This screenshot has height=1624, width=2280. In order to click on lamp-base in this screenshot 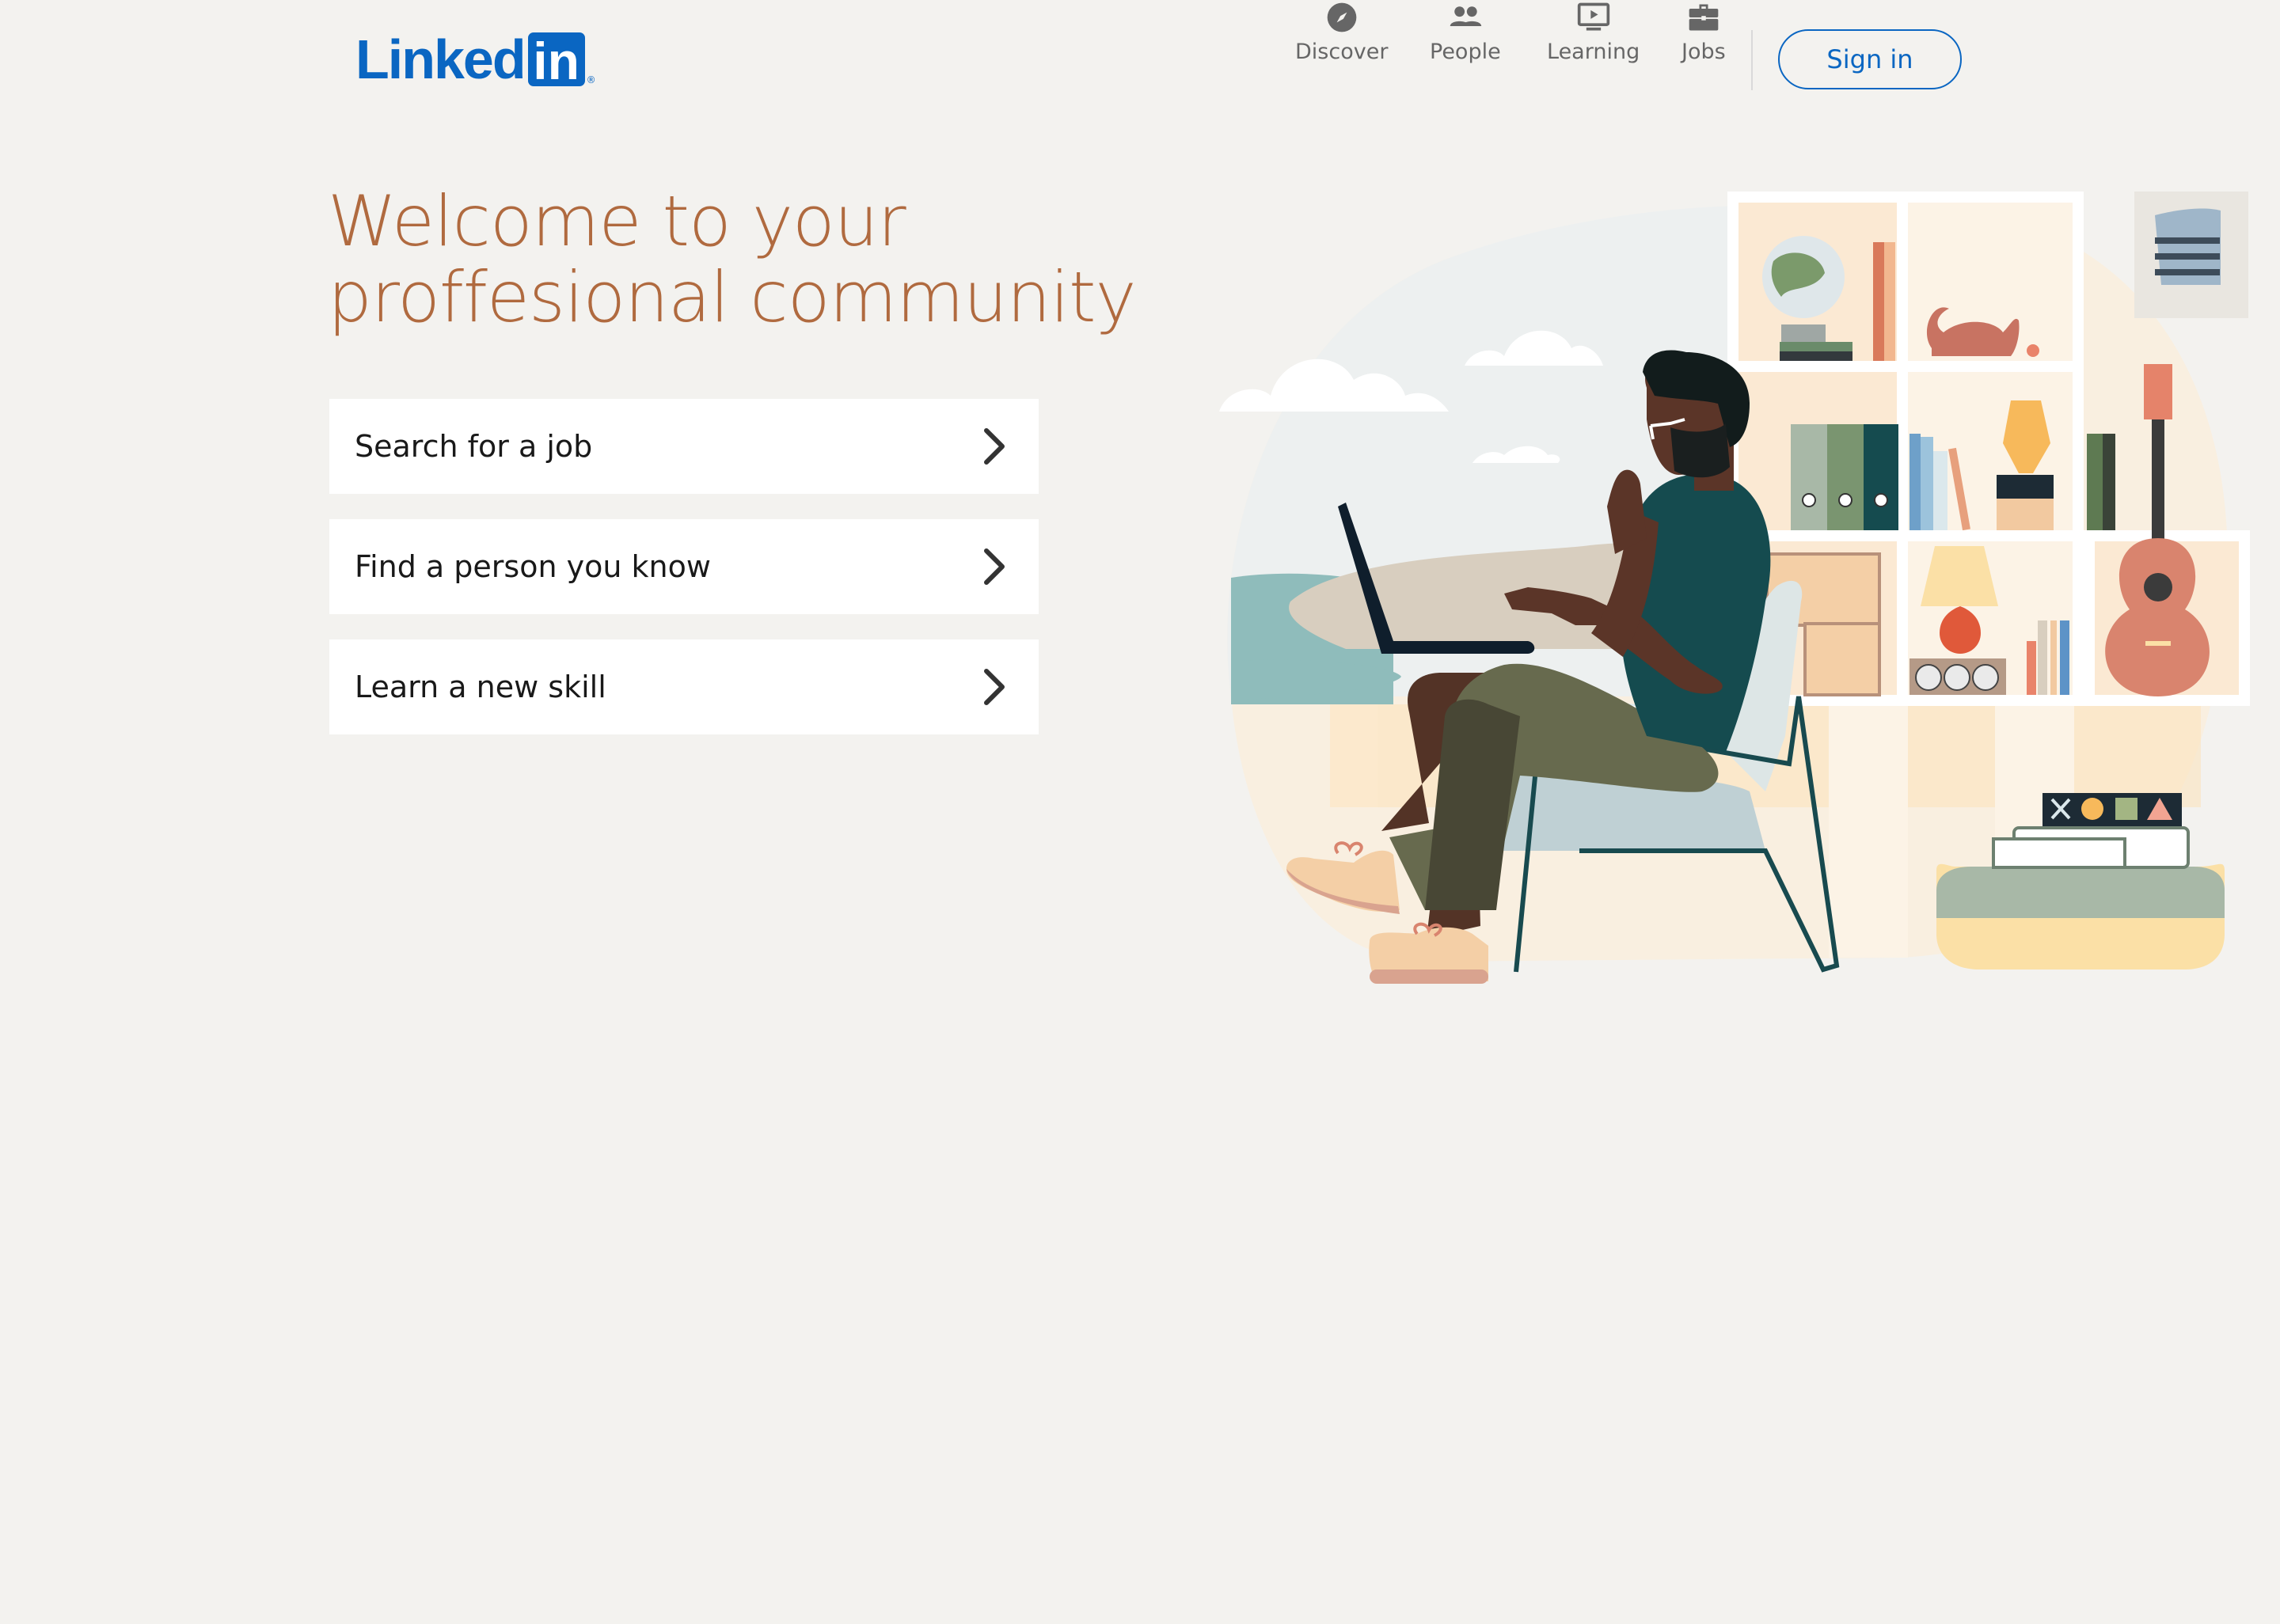, I will do `click(2025, 487)`.